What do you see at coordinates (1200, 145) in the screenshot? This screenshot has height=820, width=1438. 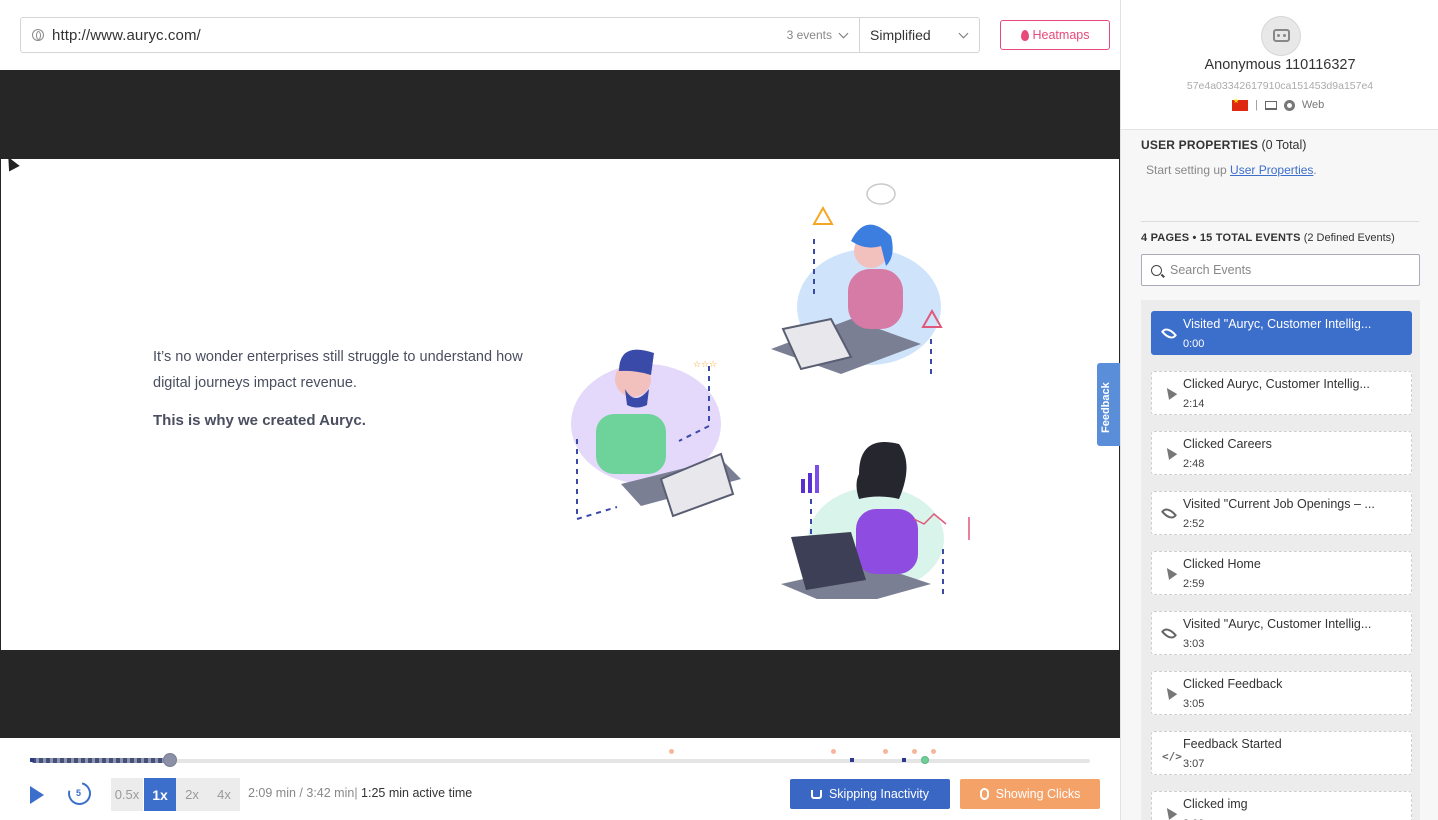 I see `user-properties-title: USER PROPERTIES` at bounding box center [1200, 145].